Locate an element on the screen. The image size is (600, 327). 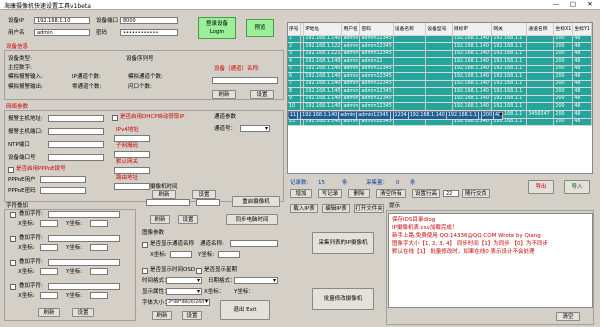
user-input: admin is located at coordinates (62, 32).